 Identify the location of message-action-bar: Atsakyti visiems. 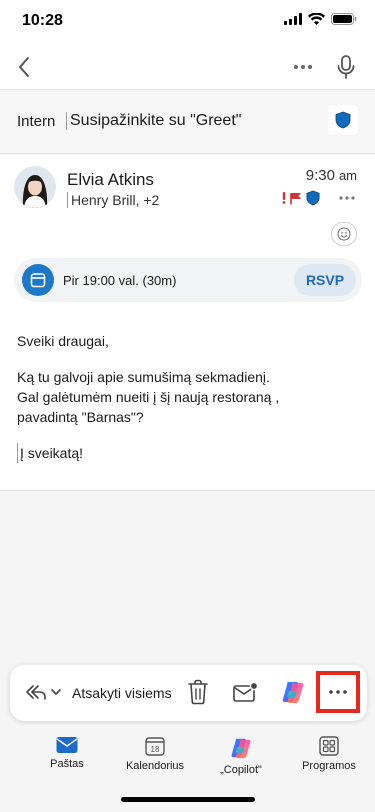
(188, 693).